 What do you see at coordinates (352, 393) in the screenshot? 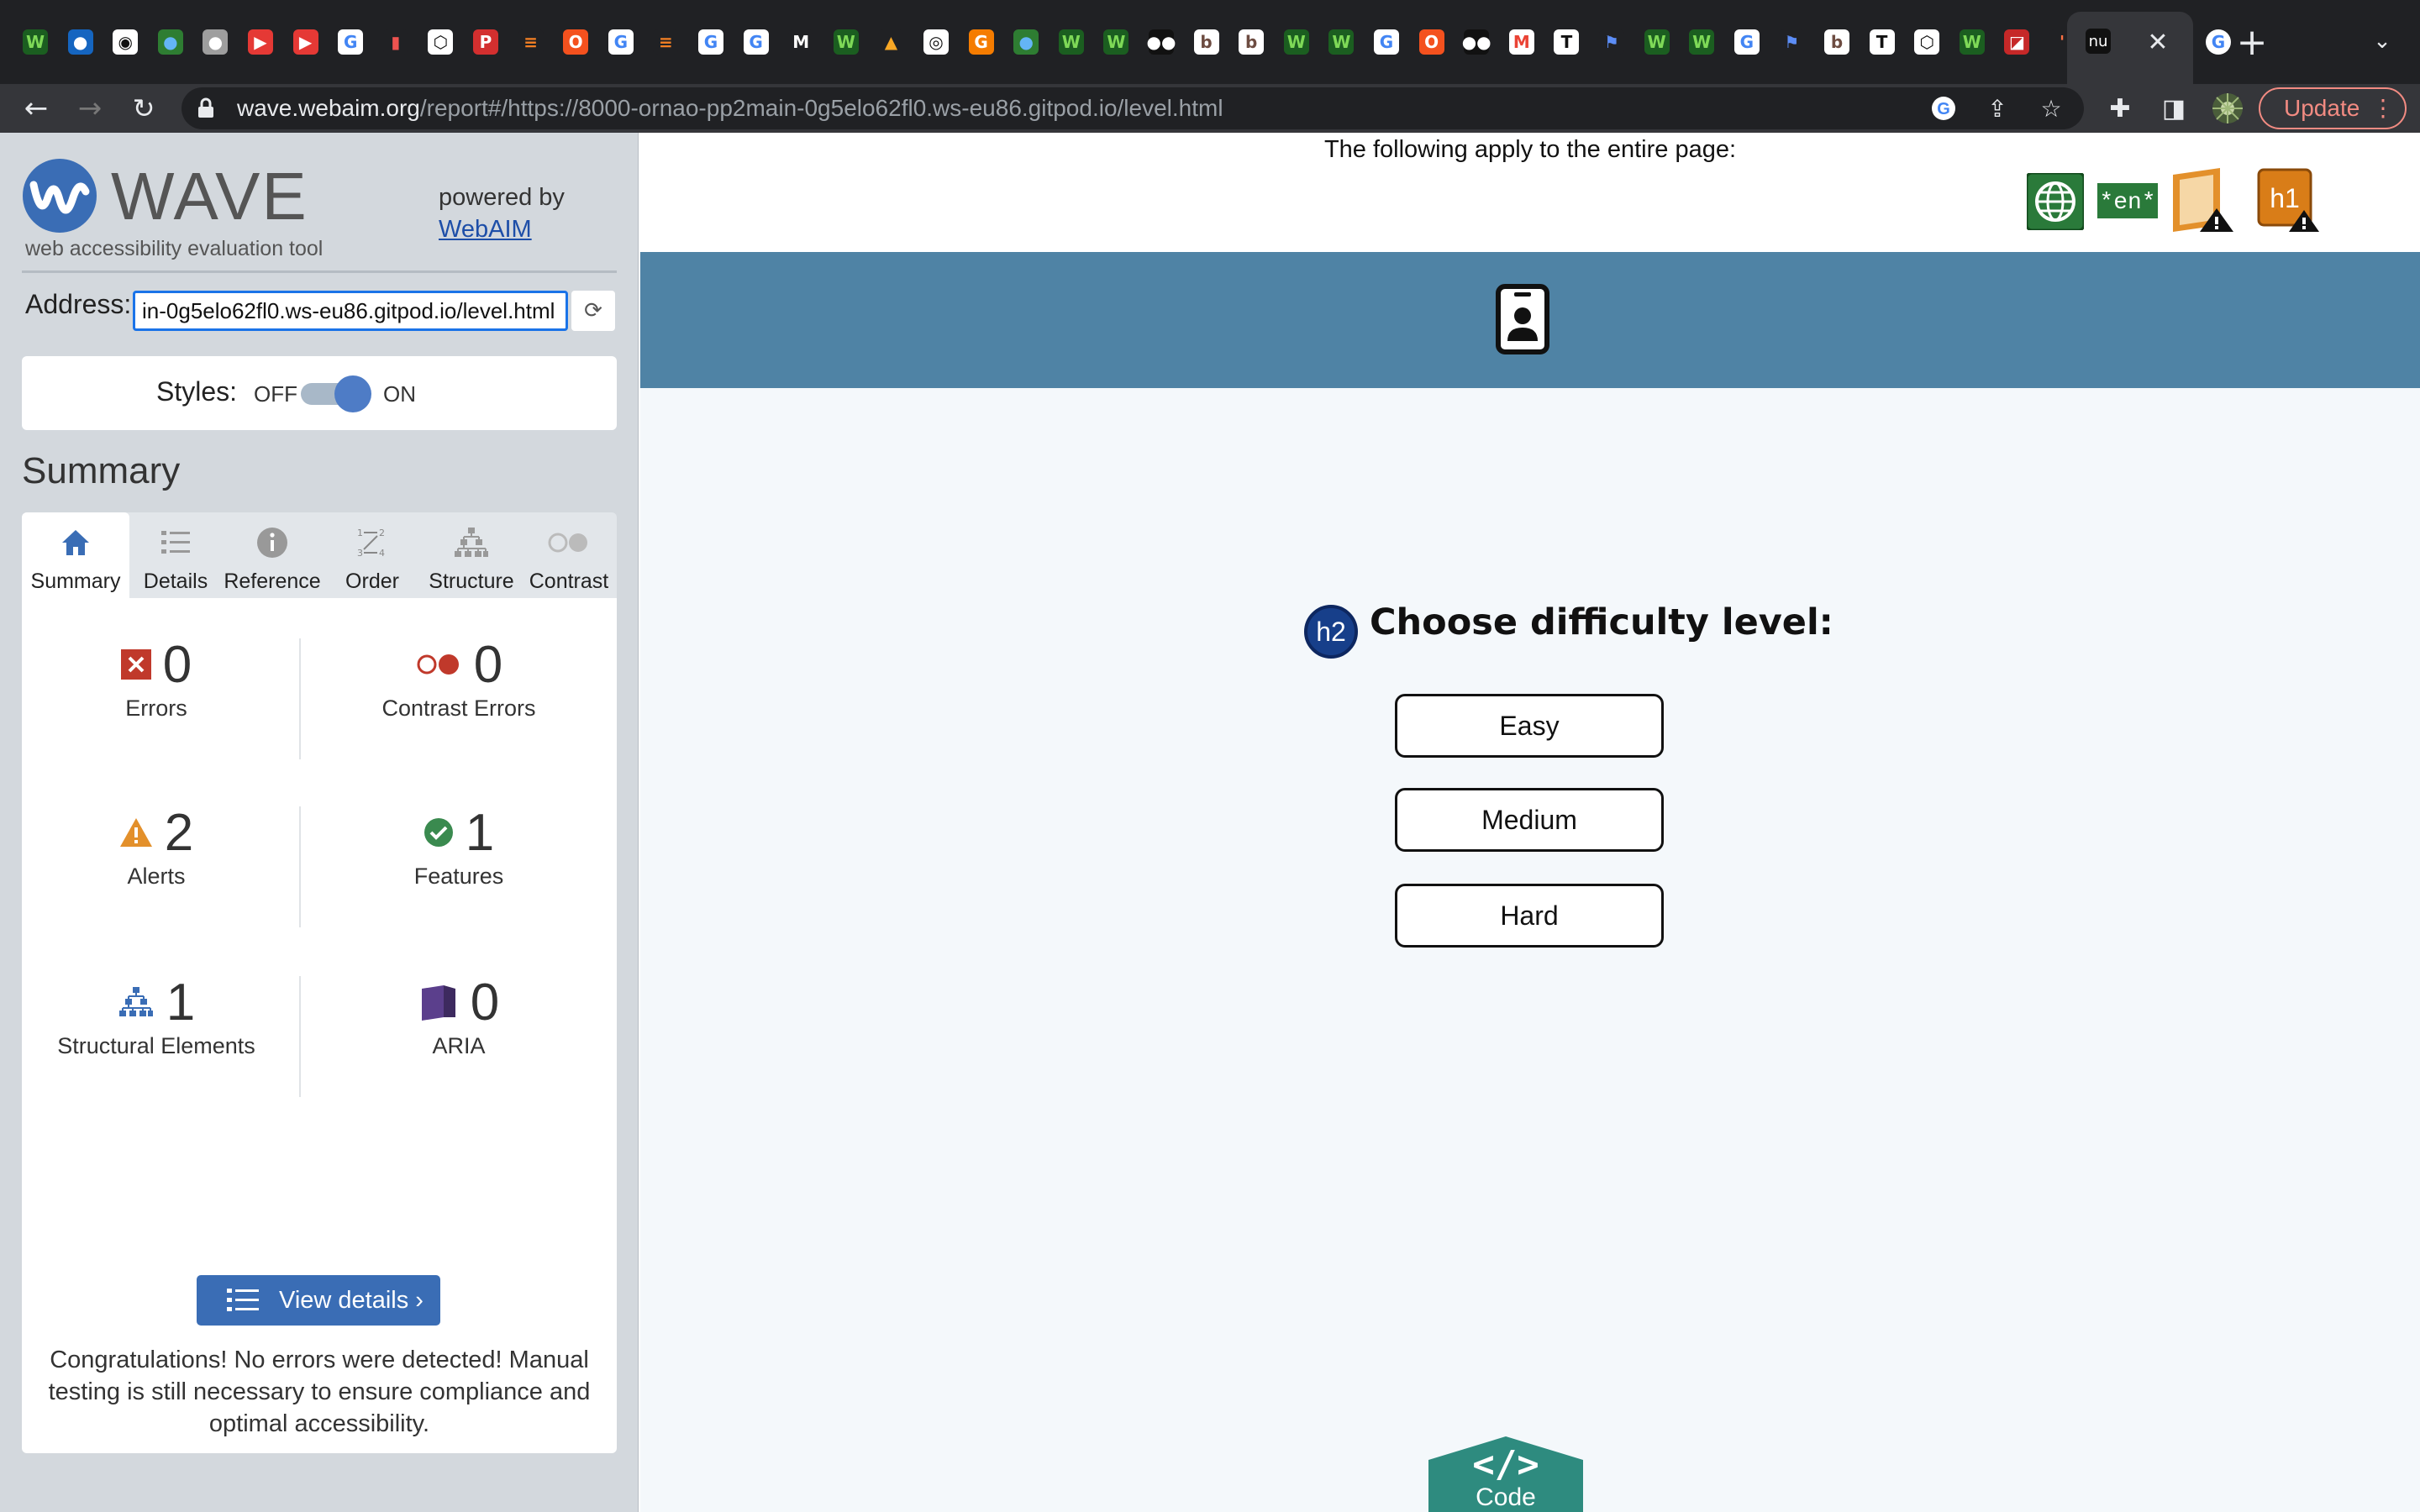
I see `styles-toggle-knob` at bounding box center [352, 393].